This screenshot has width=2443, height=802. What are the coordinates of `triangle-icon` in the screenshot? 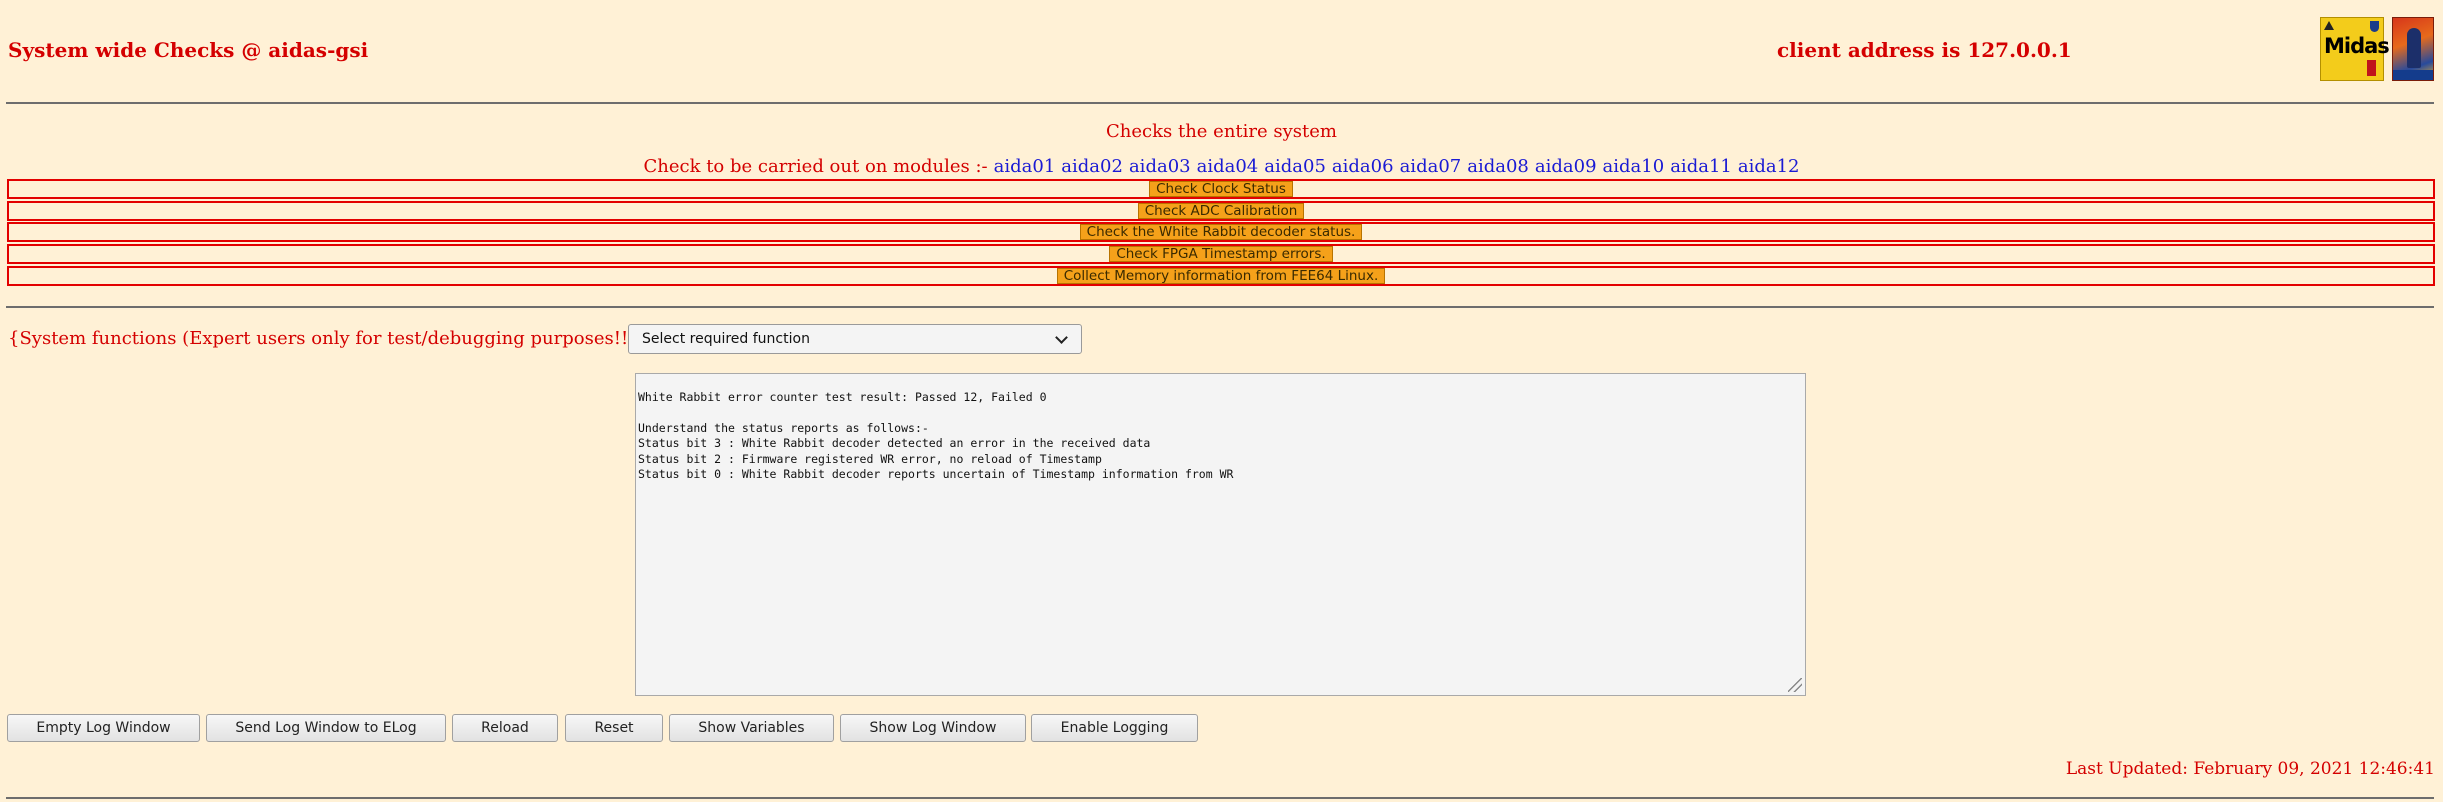 It's located at (2329, 25).